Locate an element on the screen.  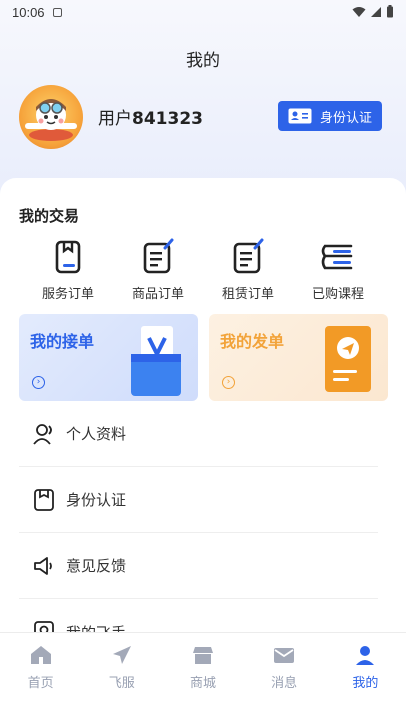
avatar is located at coordinates (51, 117).